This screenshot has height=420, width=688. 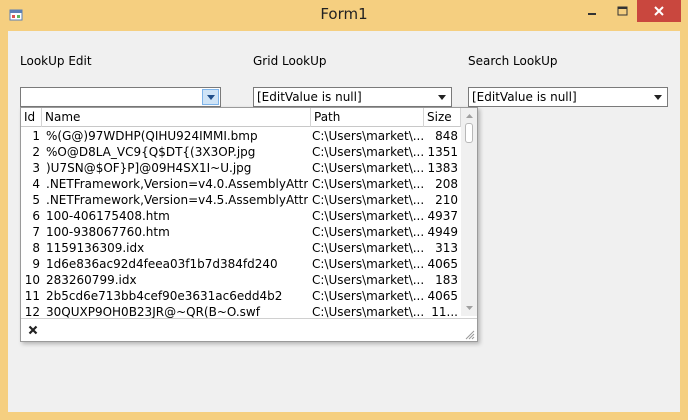 What do you see at coordinates (469, 212) in the screenshot?
I see `vertical-scrollbar` at bounding box center [469, 212].